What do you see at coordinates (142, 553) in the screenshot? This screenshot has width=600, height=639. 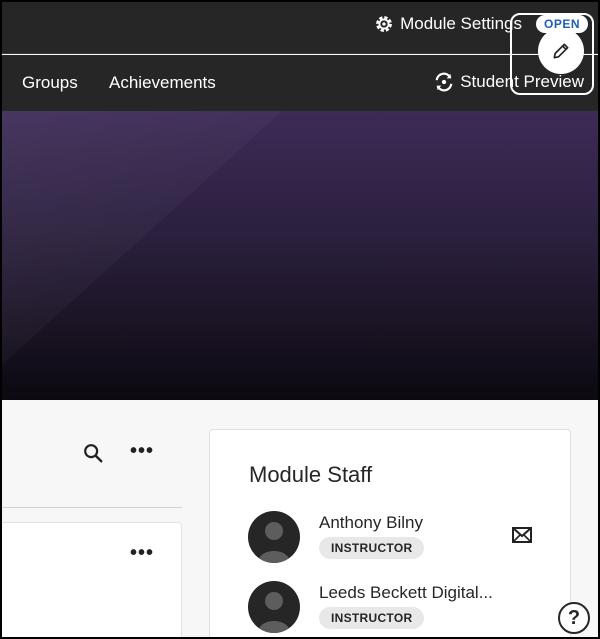 I see `card-more-options-button: •••` at bounding box center [142, 553].